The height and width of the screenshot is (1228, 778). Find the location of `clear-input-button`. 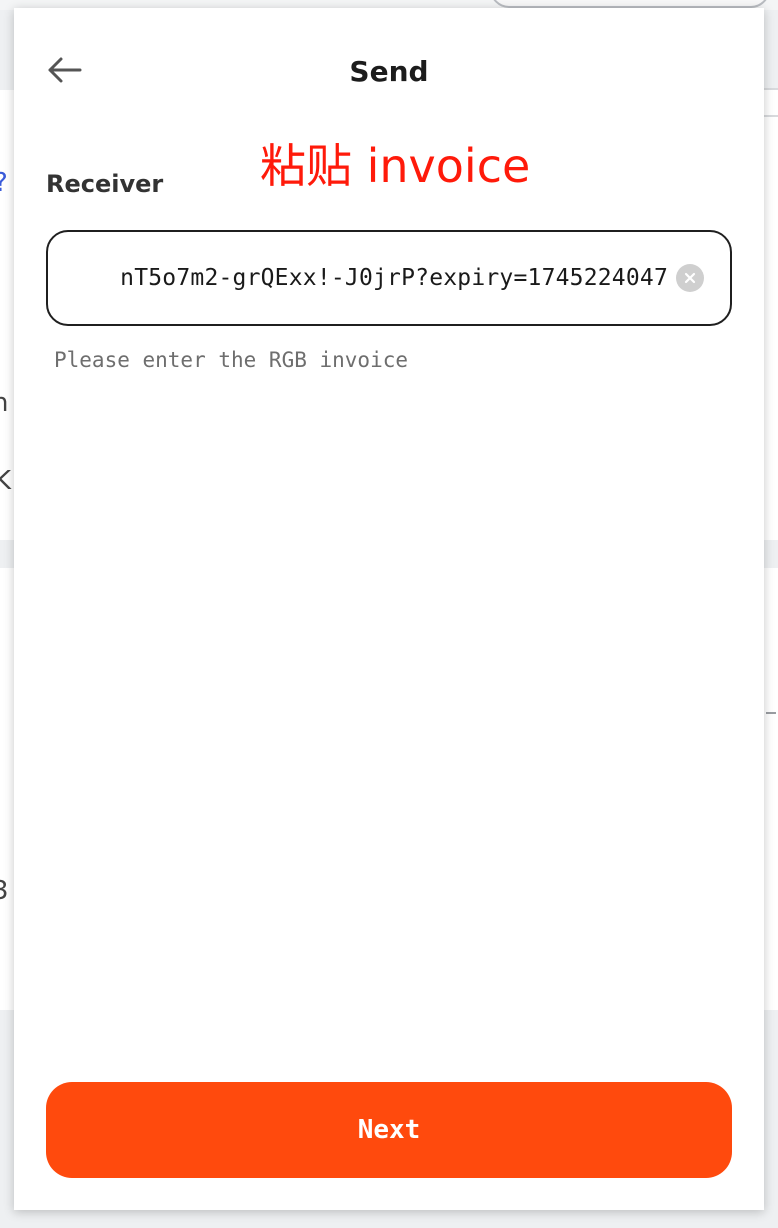

clear-input-button is located at coordinates (690, 278).